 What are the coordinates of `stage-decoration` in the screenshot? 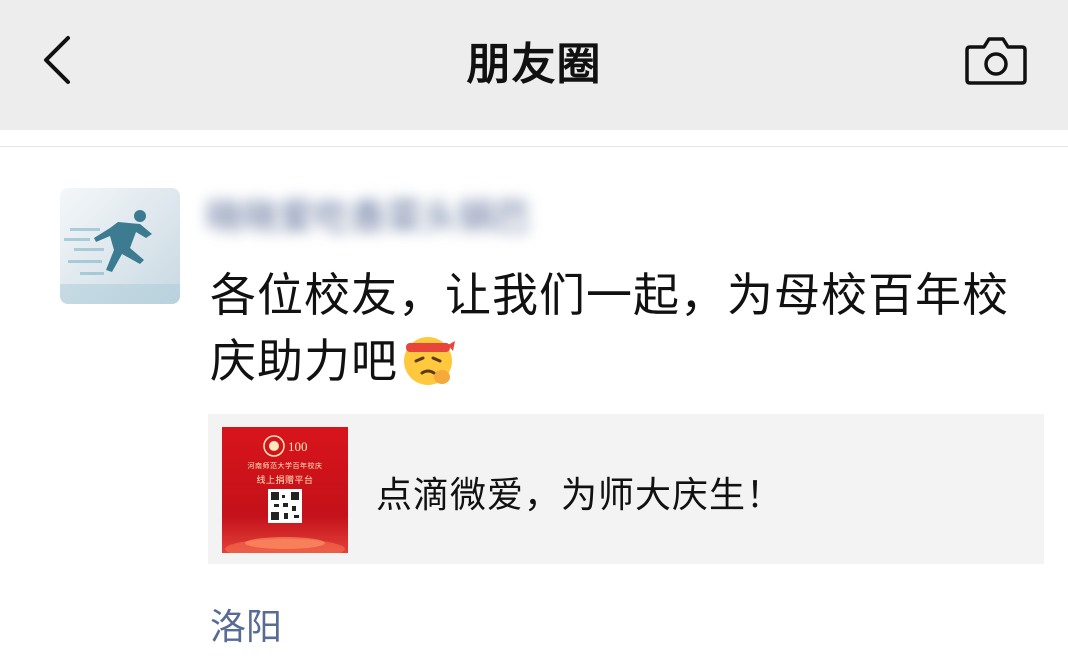 It's located at (285, 545).